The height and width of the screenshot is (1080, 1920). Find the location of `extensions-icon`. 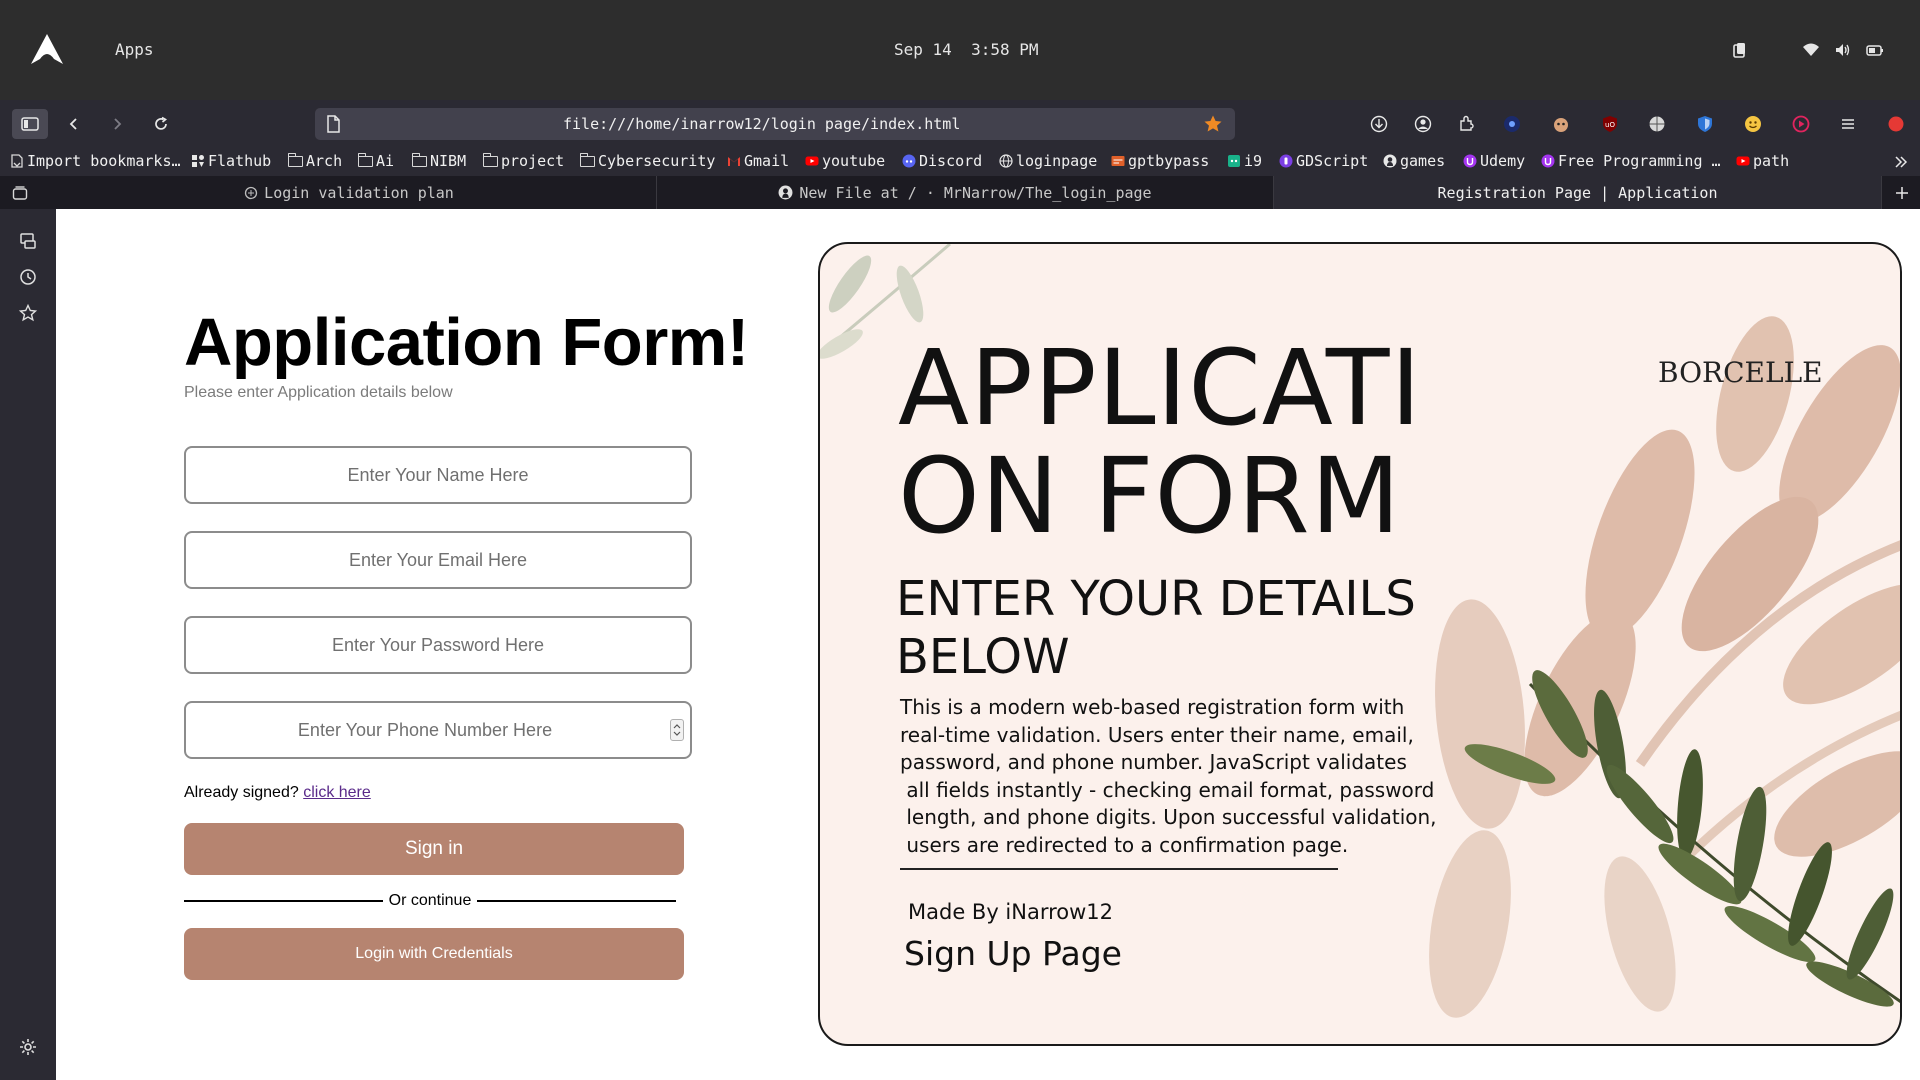

extensions-icon is located at coordinates (1467, 124).